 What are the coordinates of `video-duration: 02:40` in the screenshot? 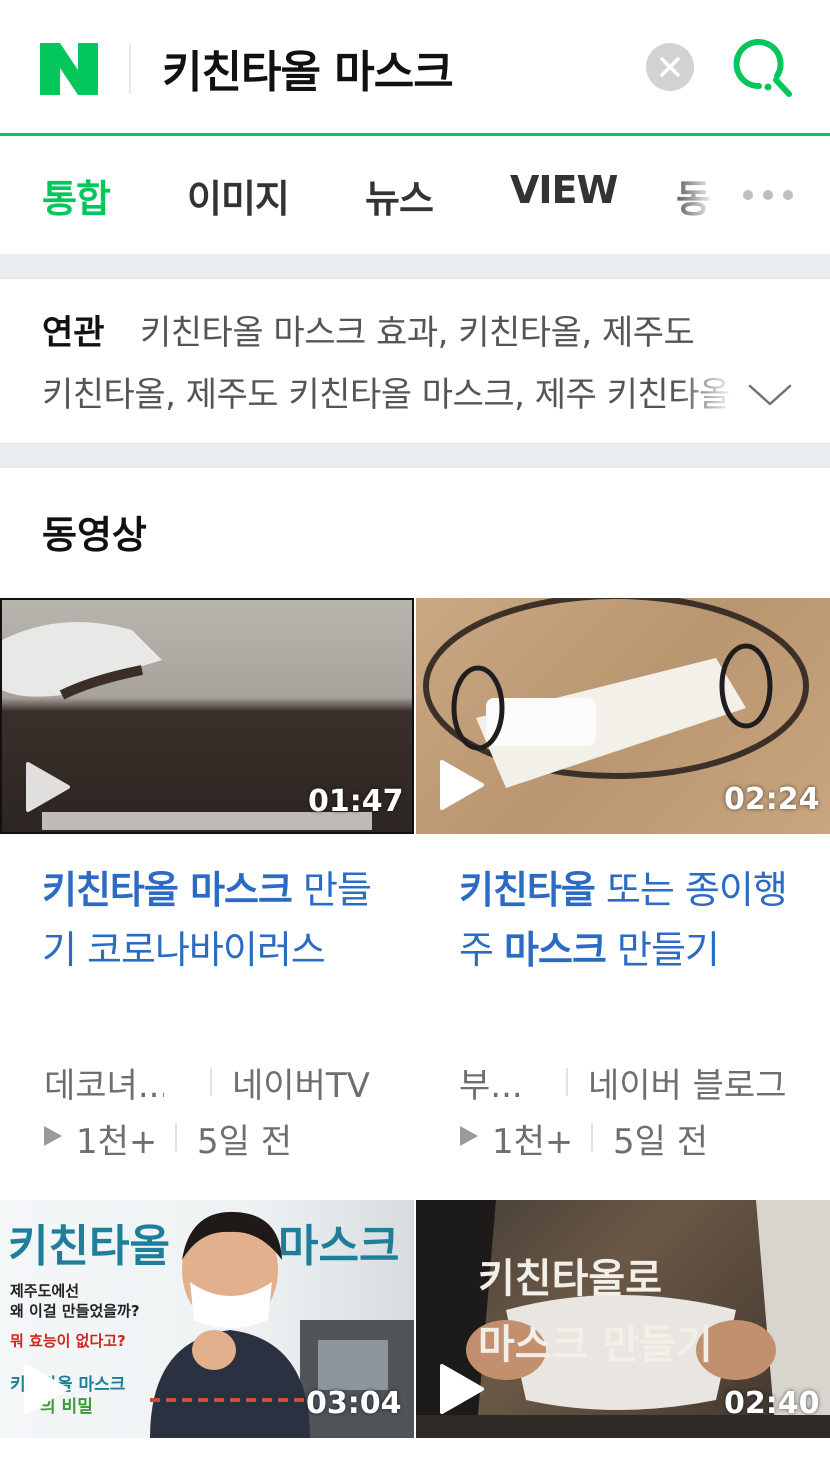 It's located at (772, 1403).